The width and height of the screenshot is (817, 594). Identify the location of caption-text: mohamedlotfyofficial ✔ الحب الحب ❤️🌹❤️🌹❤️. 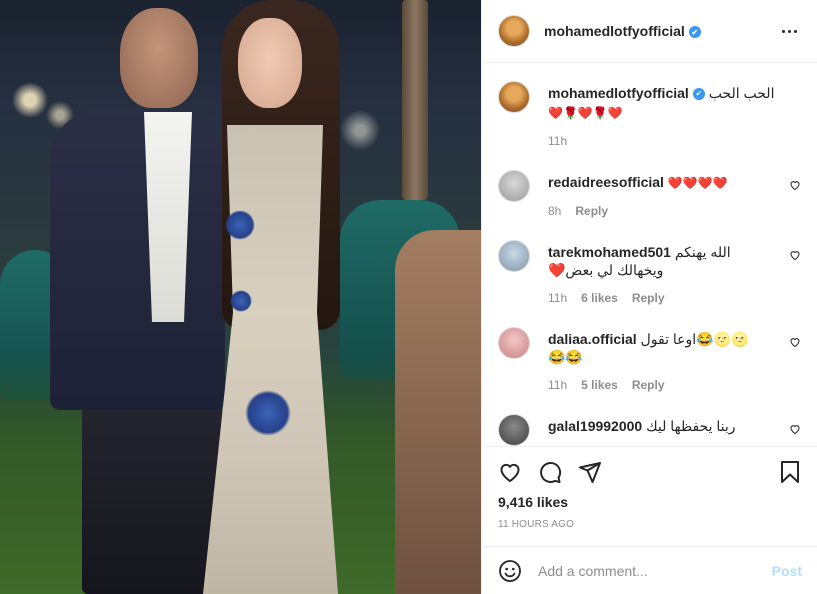
(662, 98).